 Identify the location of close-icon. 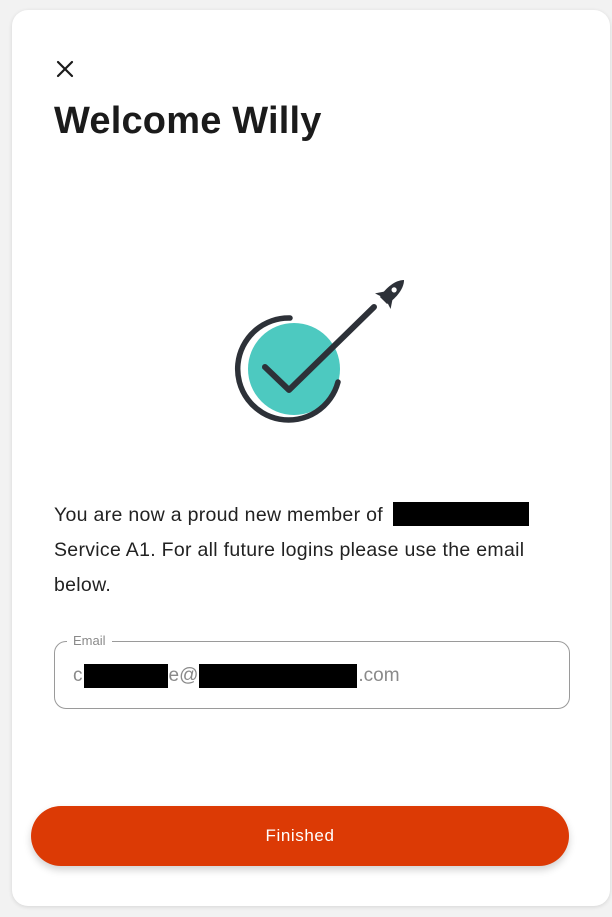
(65, 69).